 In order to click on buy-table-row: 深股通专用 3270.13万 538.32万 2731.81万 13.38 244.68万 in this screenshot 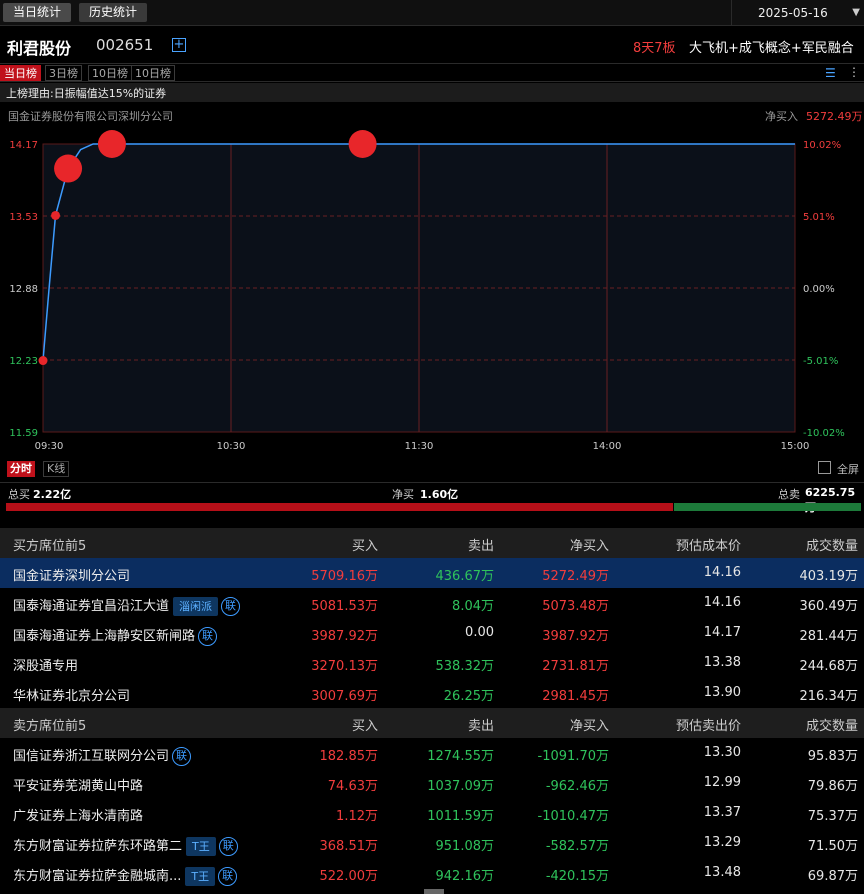, I will do `click(432, 663)`.